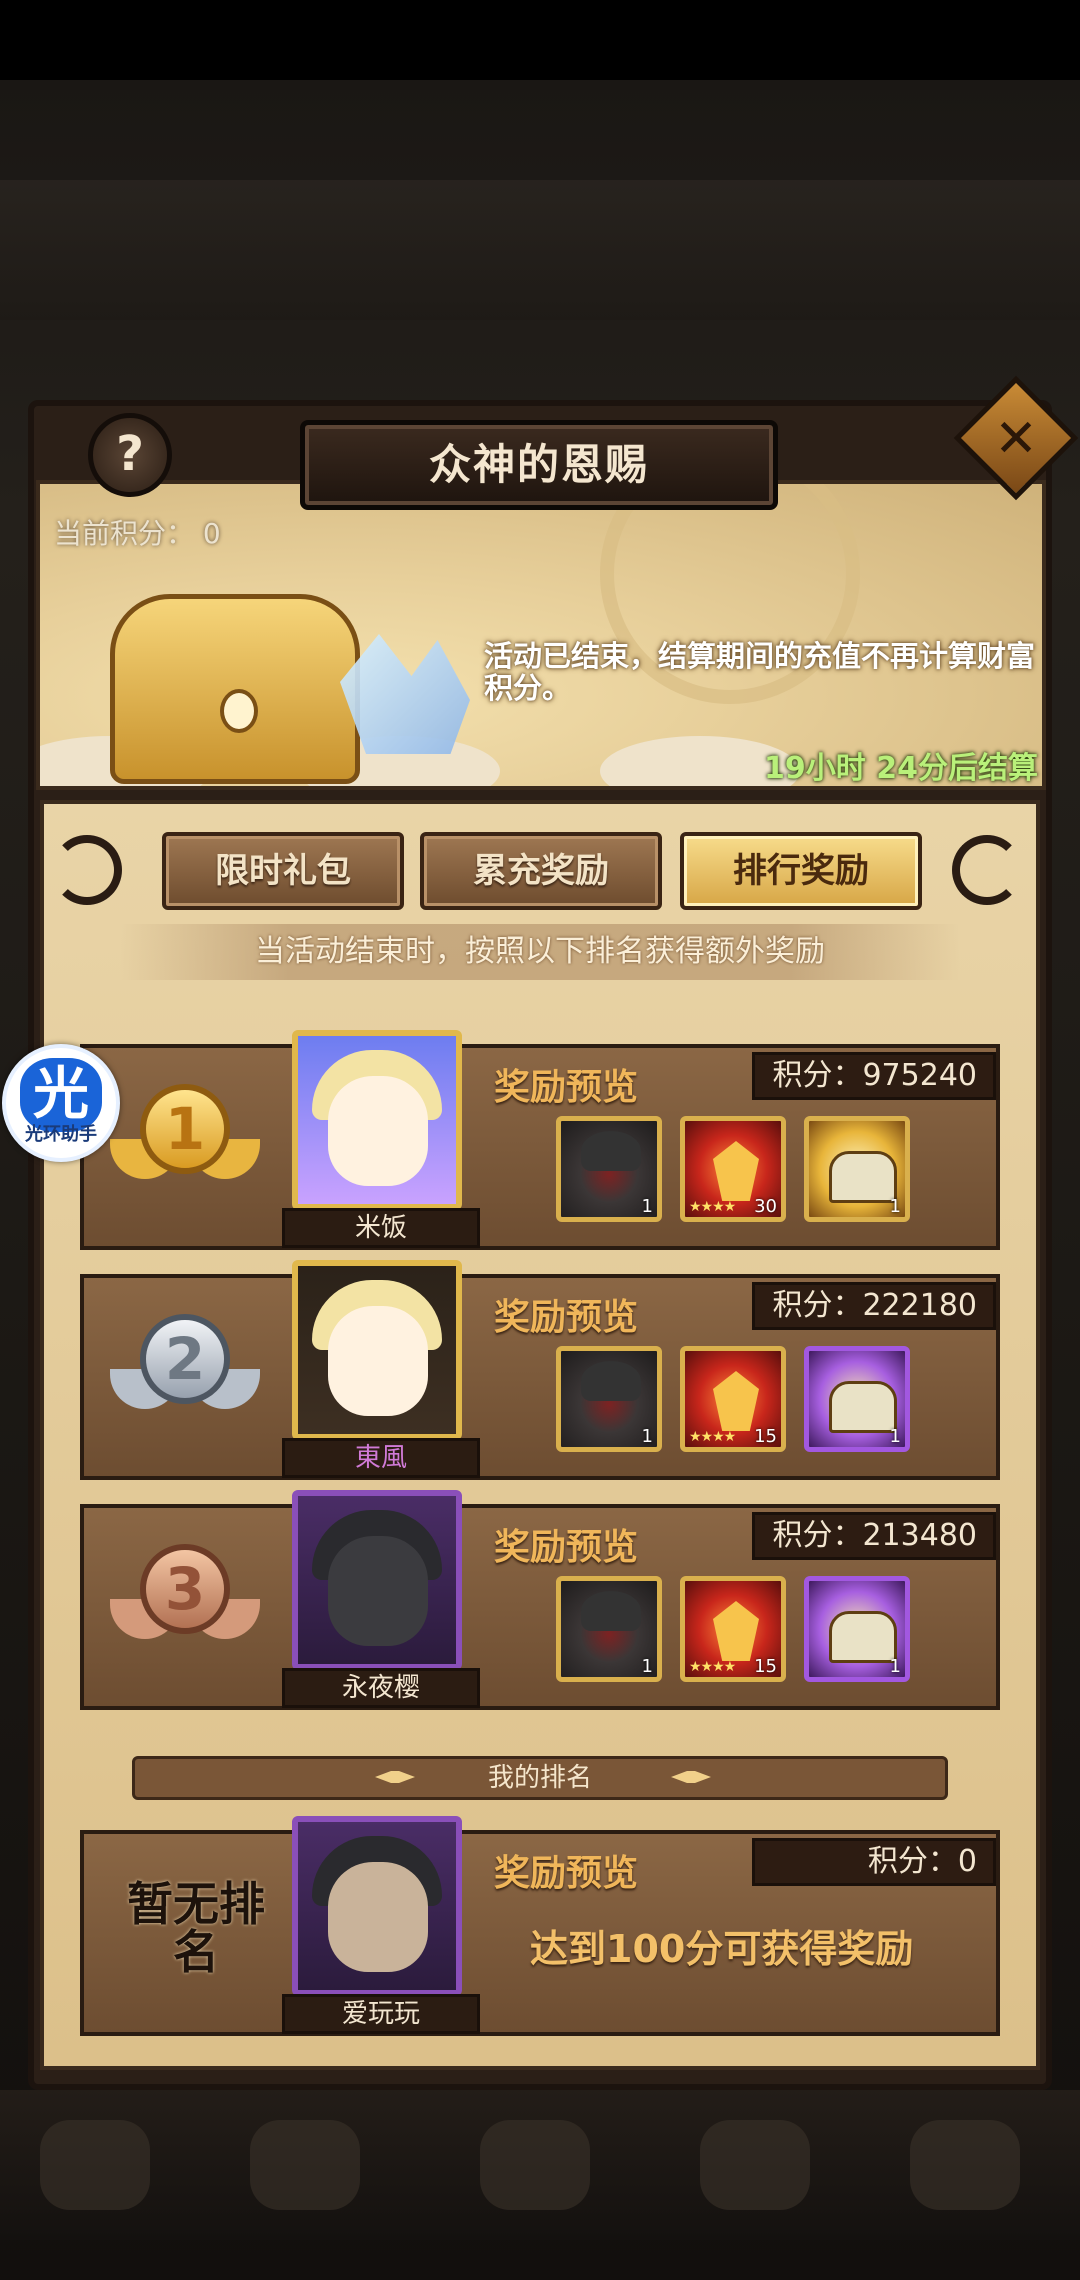  I want to click on rank-row-2: 2 東風 奖励预览 积分：222180 1 ★★★★ 15 1, so click(540, 1370).